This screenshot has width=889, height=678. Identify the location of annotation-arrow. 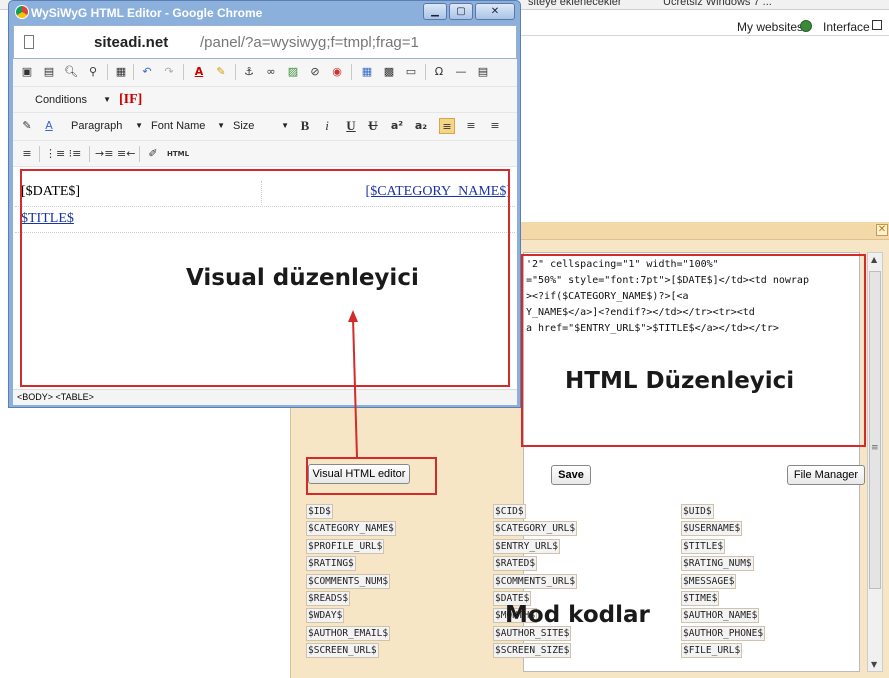
(353, 384).